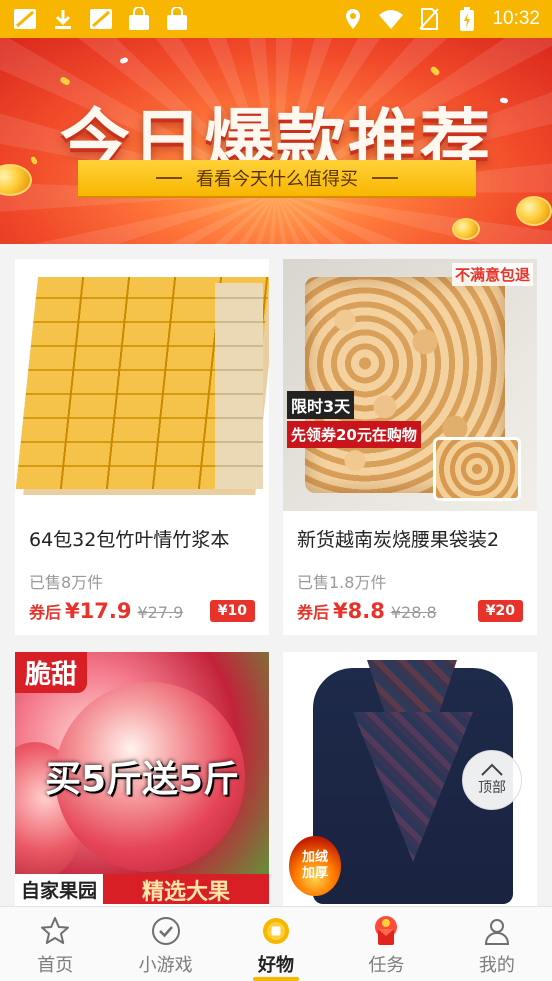  Describe the element at coordinates (314, 873) in the screenshot. I see `fleece-badge-line: 加厚` at that location.